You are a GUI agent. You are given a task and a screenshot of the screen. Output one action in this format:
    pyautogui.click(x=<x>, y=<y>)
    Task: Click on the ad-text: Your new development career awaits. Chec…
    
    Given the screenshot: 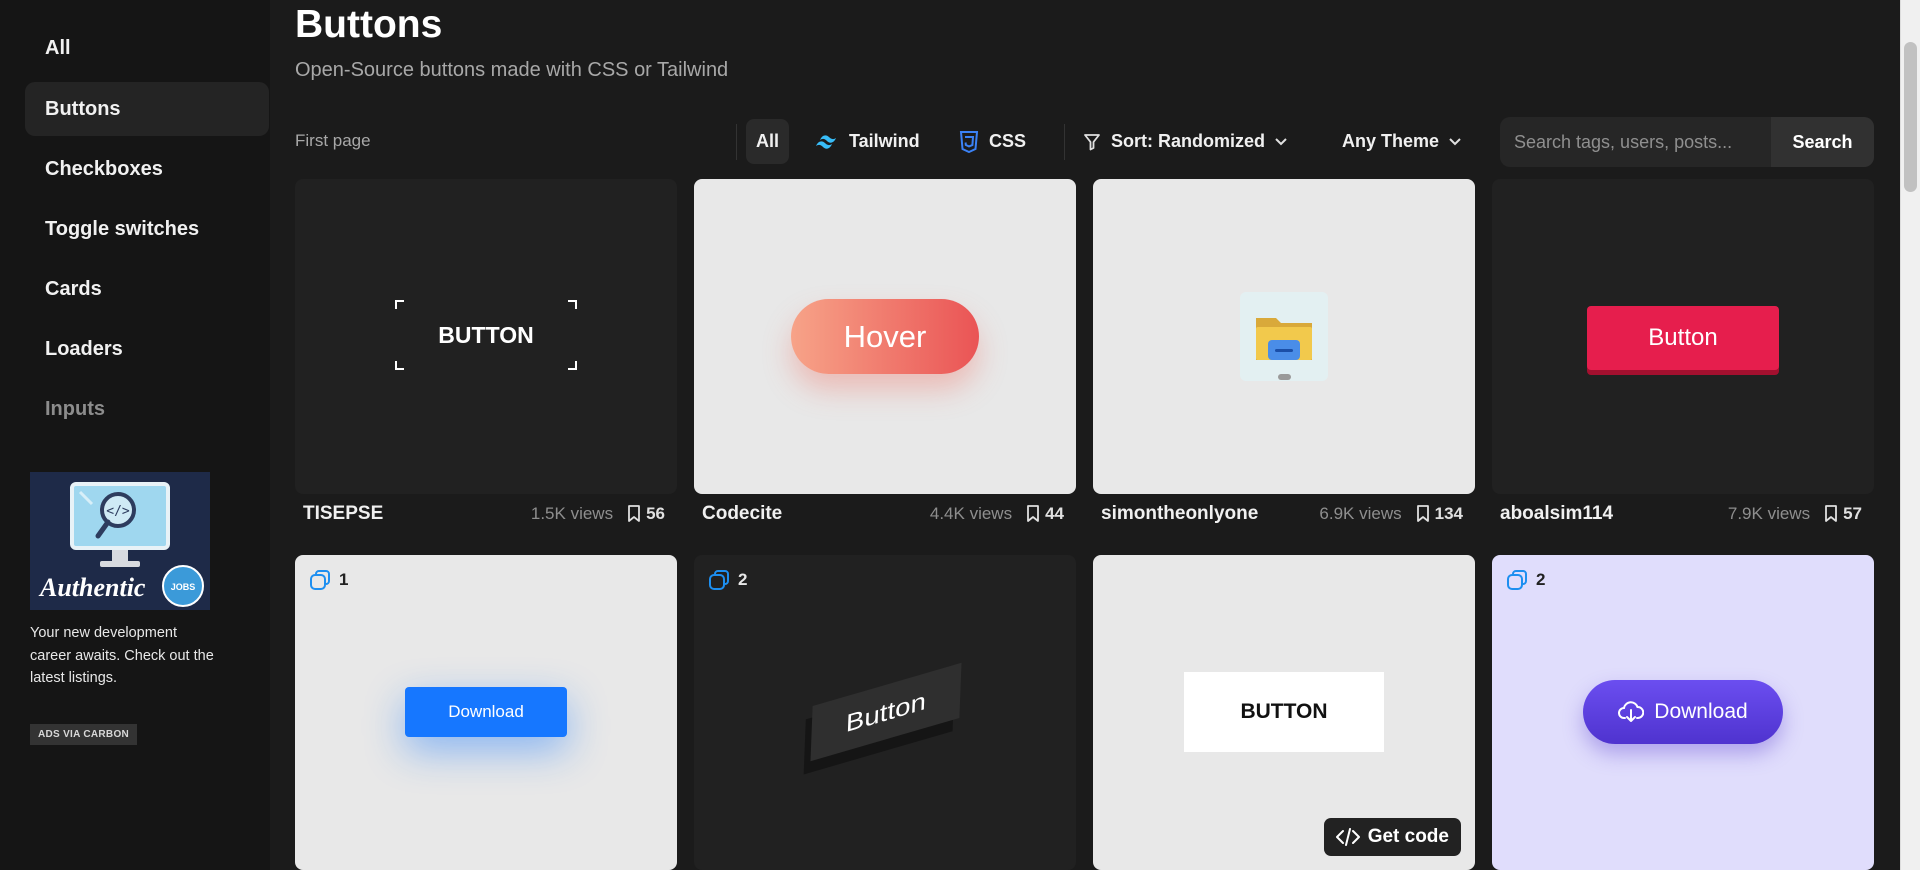 What is the action you would take?
    pyautogui.click(x=125, y=656)
    